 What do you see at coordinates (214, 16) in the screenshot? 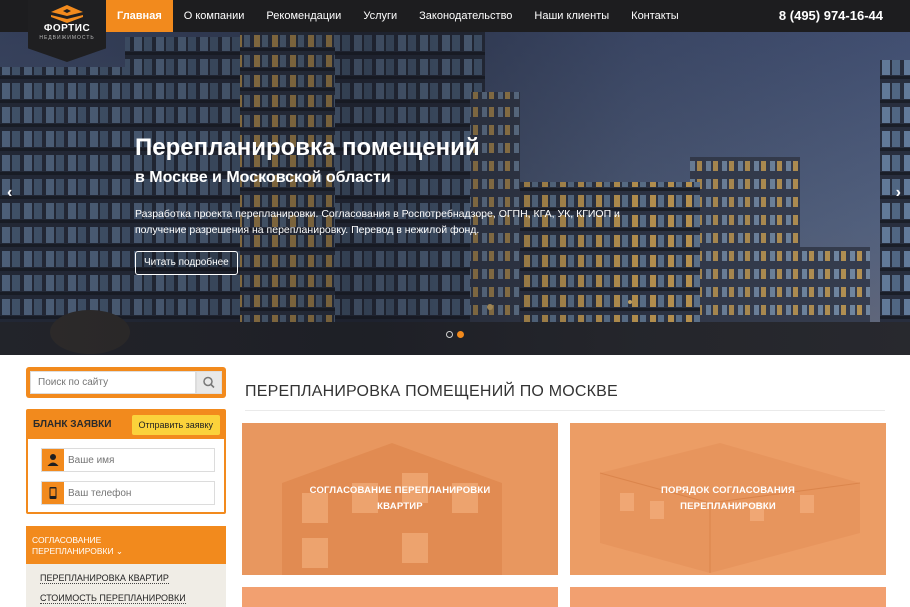
I see `nav-item-about: О компании` at bounding box center [214, 16].